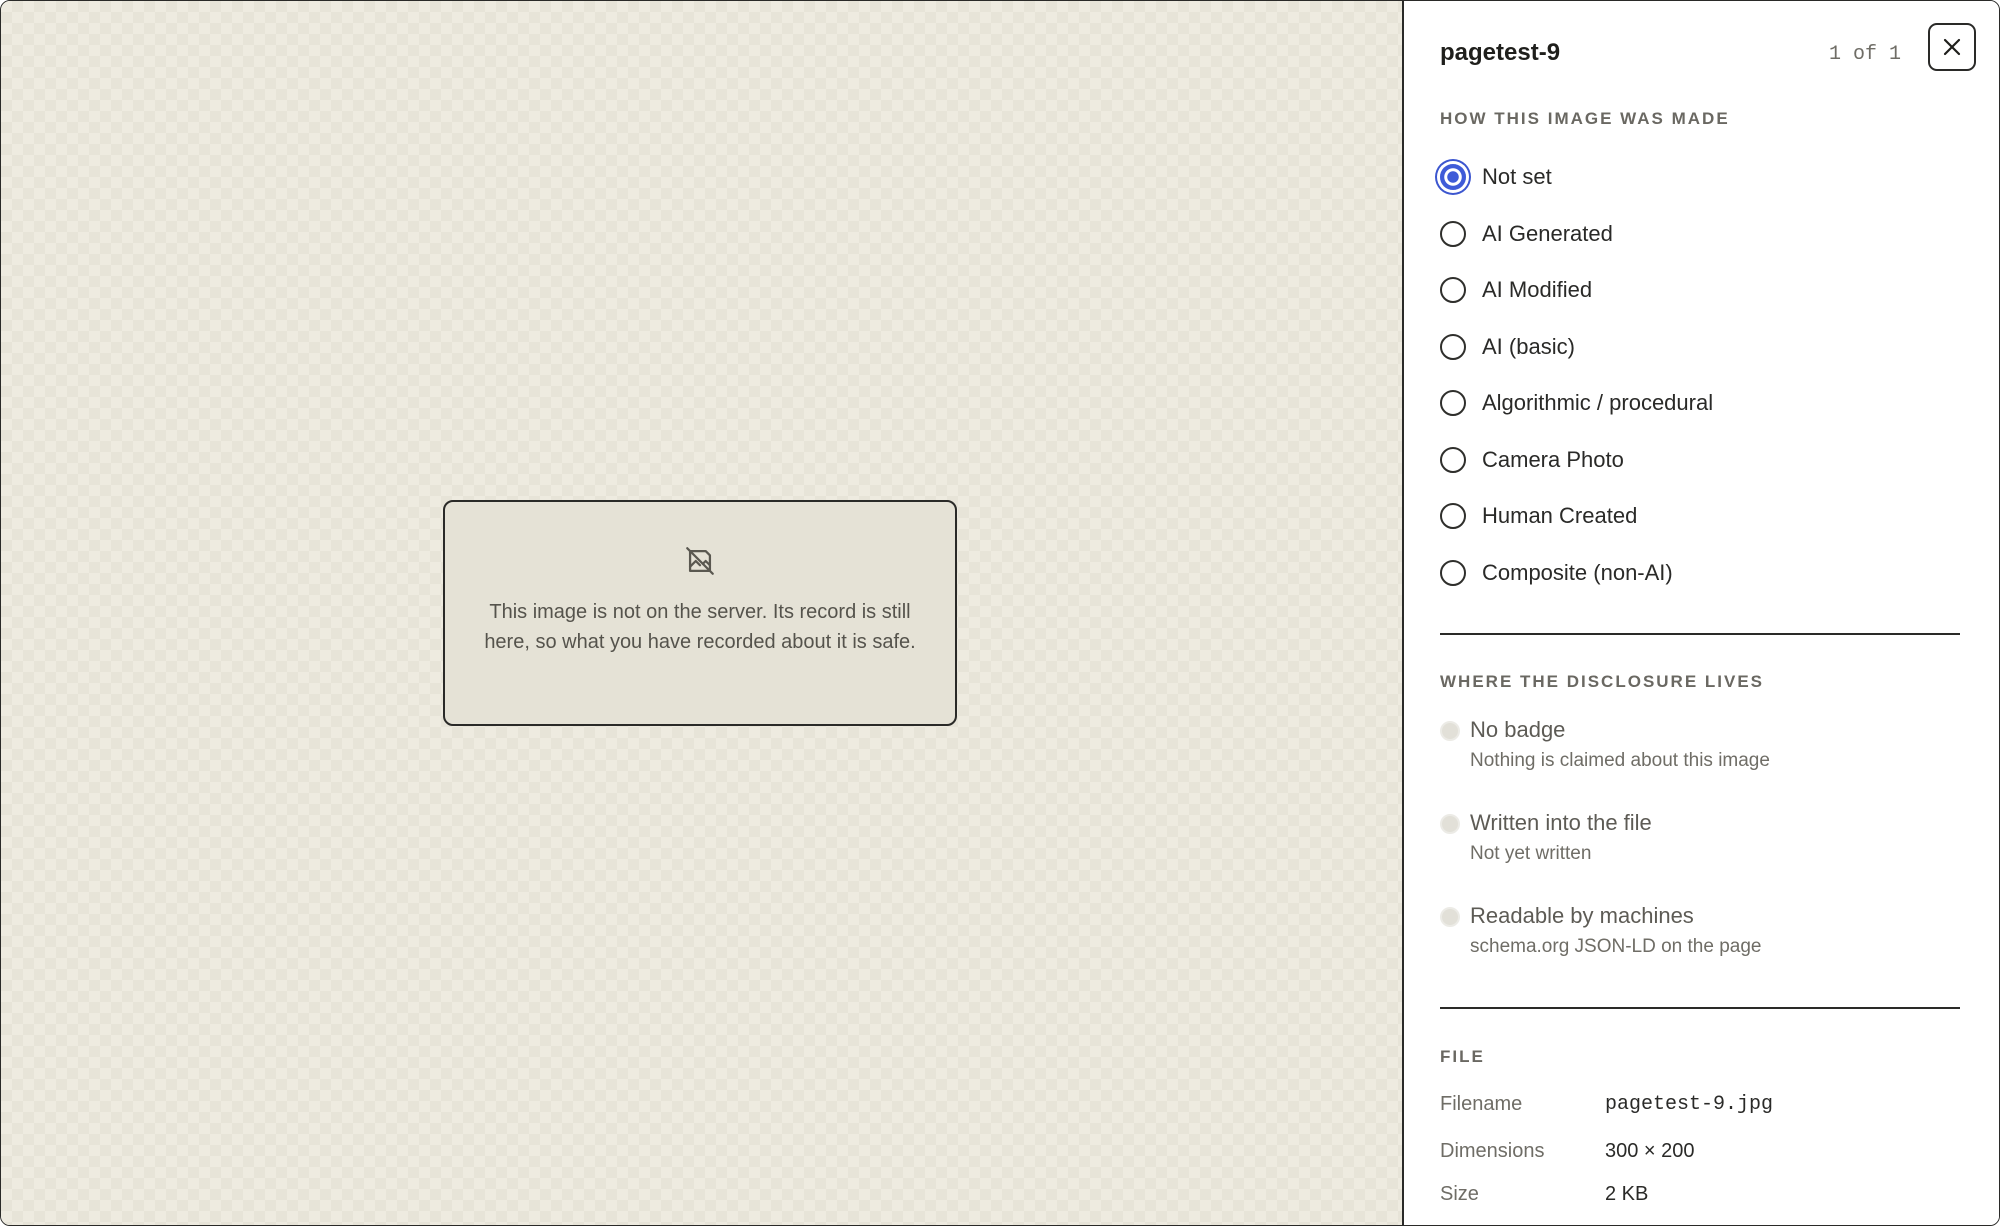 The image size is (2000, 1226). Describe the element at coordinates (1627, 1194) in the screenshot. I see `size-value: 2 KB` at that location.